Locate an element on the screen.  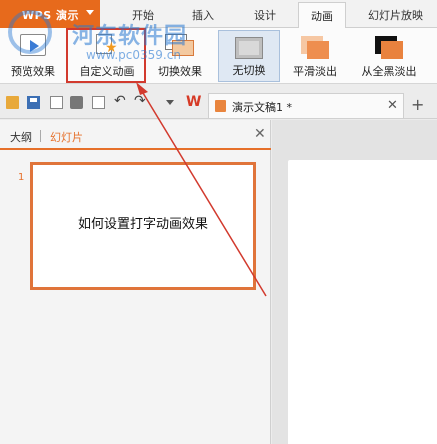
customize-toolbar-chevron-icon is located at coordinates (170, 102).